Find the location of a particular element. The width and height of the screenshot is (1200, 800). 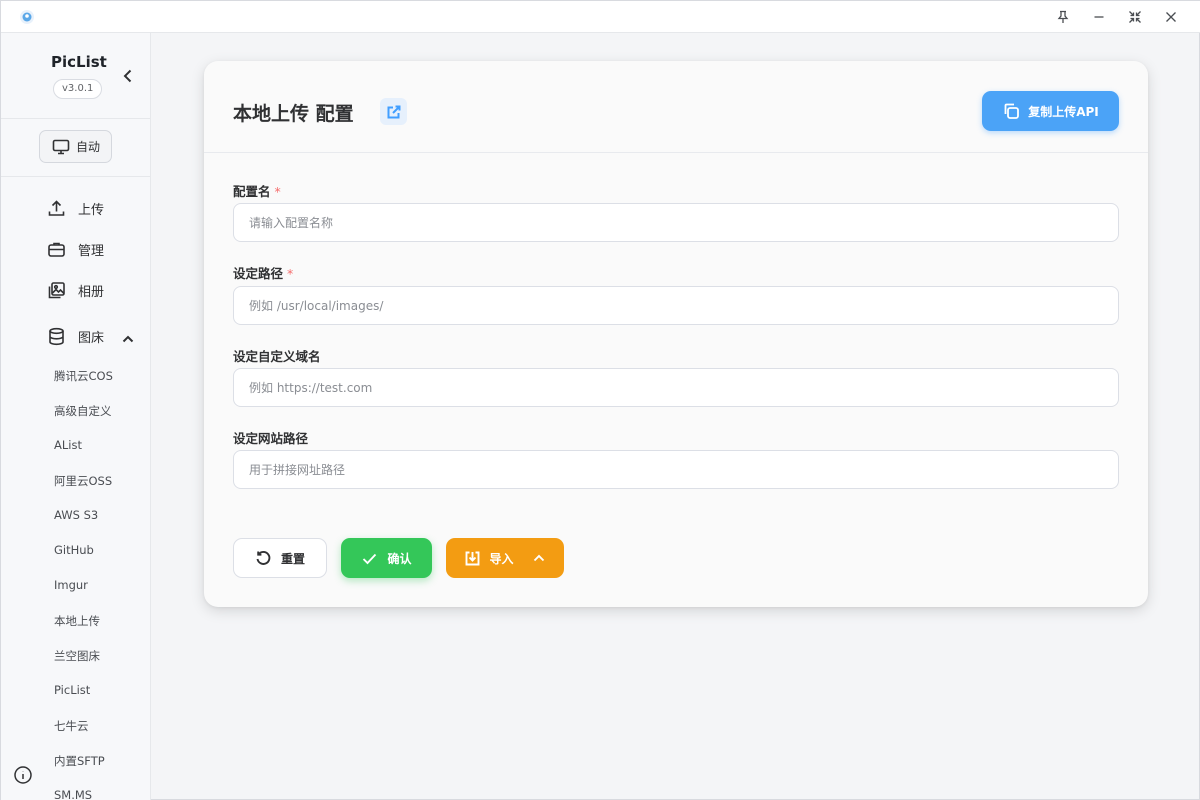

brand-header: PicList v3.0.1 is located at coordinates (75, 76).